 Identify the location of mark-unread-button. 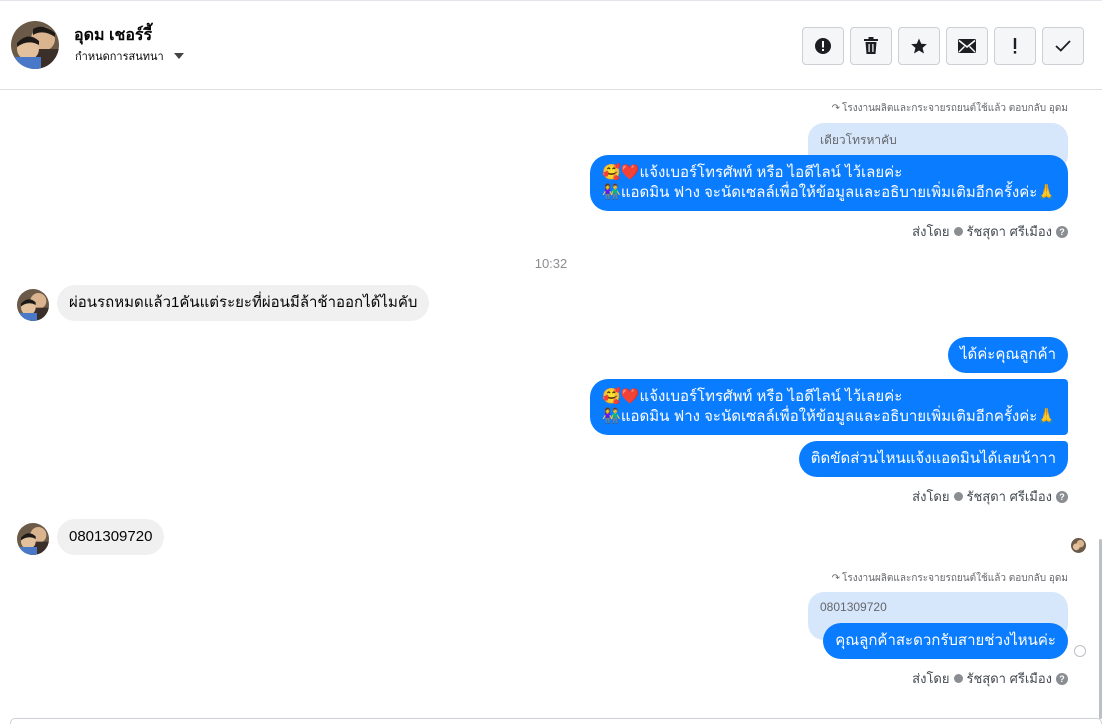
(967, 46).